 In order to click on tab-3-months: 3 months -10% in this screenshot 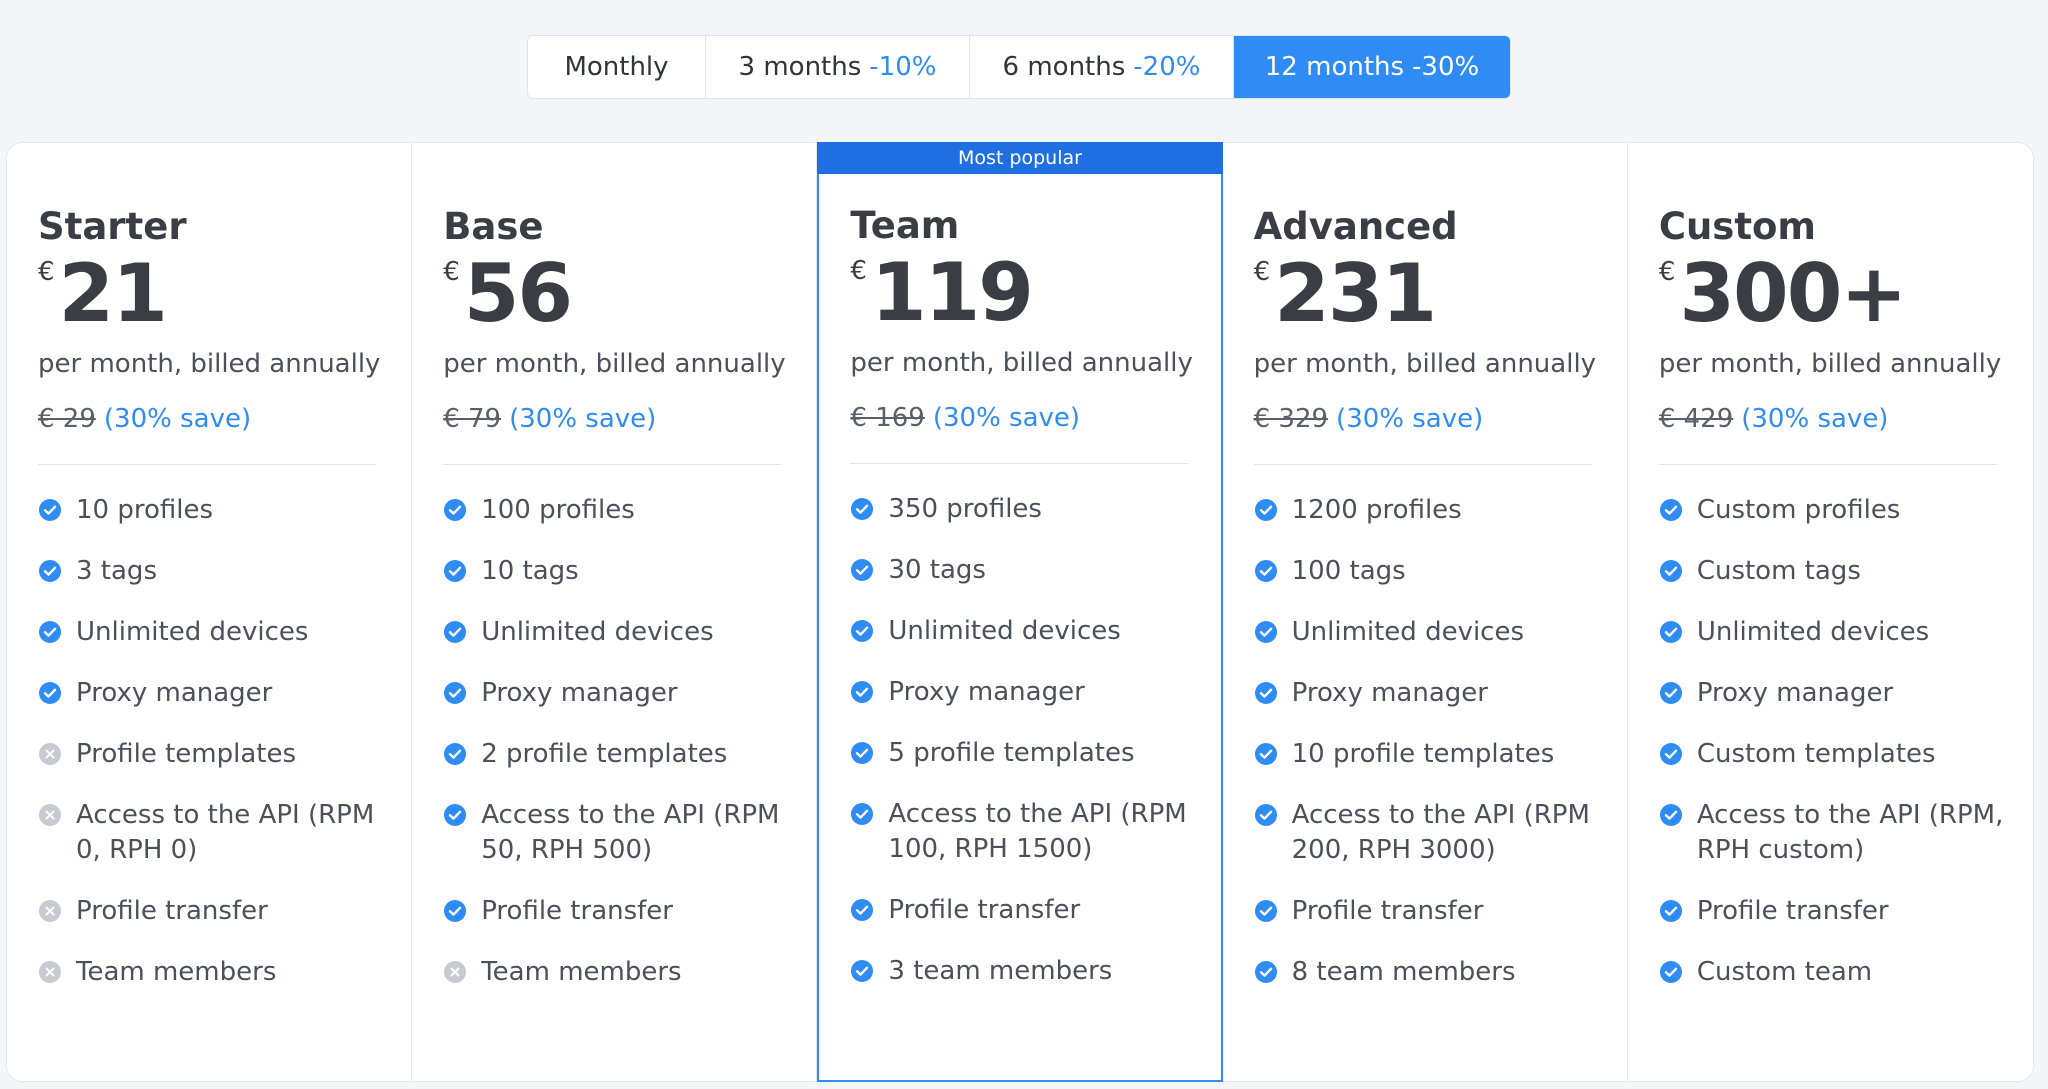, I will do `click(838, 67)`.